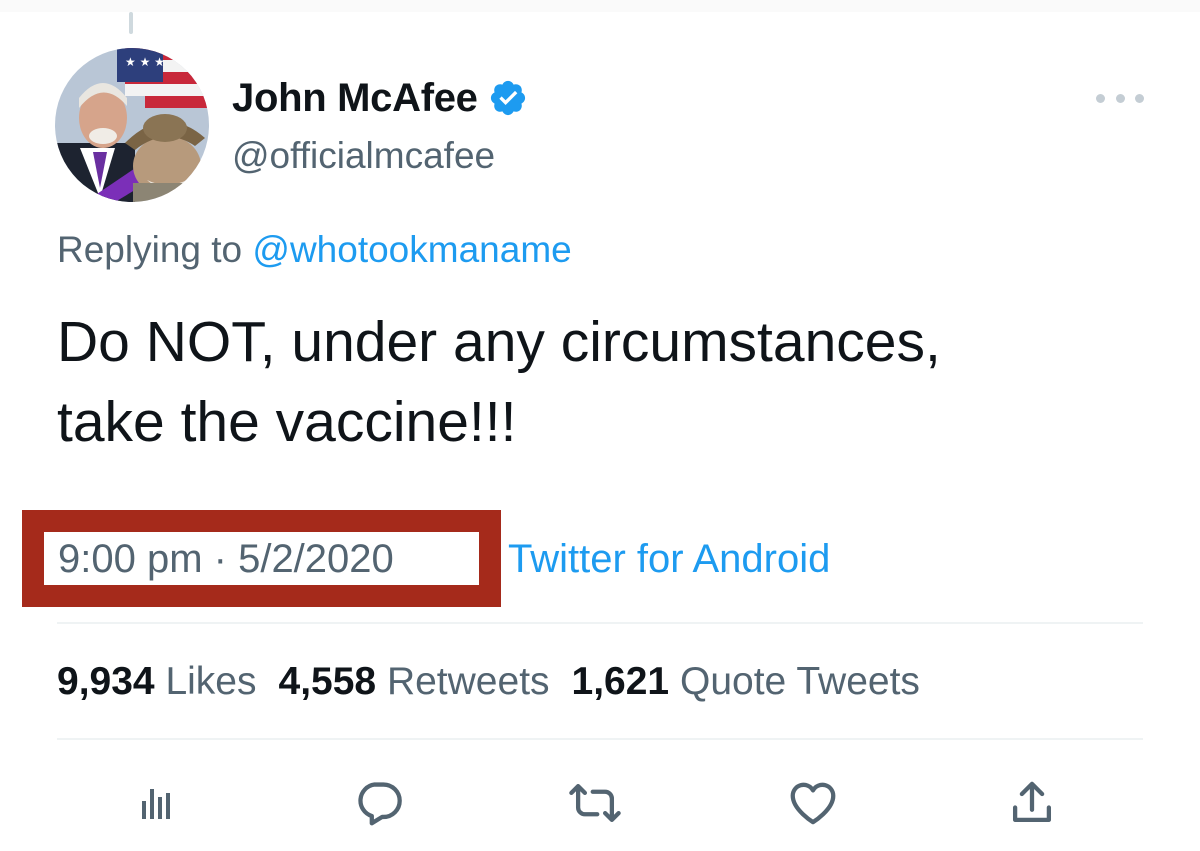 This screenshot has width=1200, height=851. Describe the element at coordinates (595, 803) in the screenshot. I see `retweet-icon` at that location.